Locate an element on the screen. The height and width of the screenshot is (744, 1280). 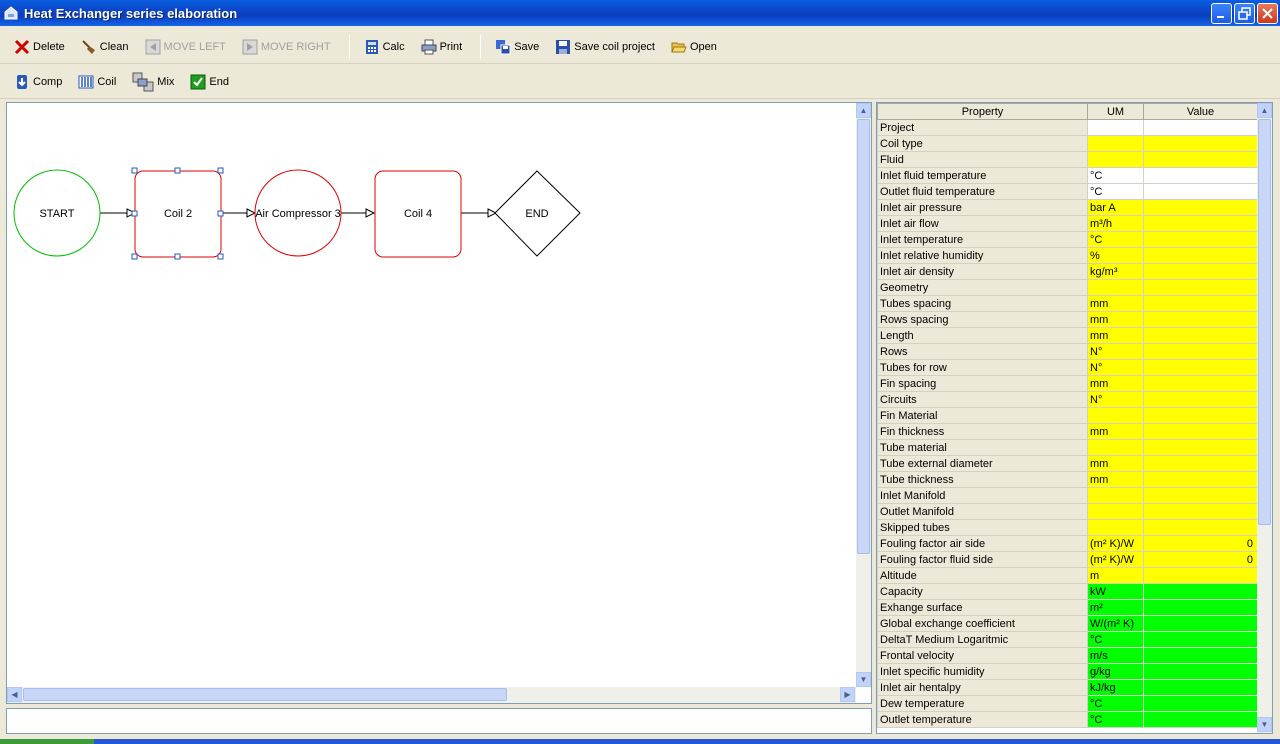
open-button: Open is located at coordinates (694, 47).